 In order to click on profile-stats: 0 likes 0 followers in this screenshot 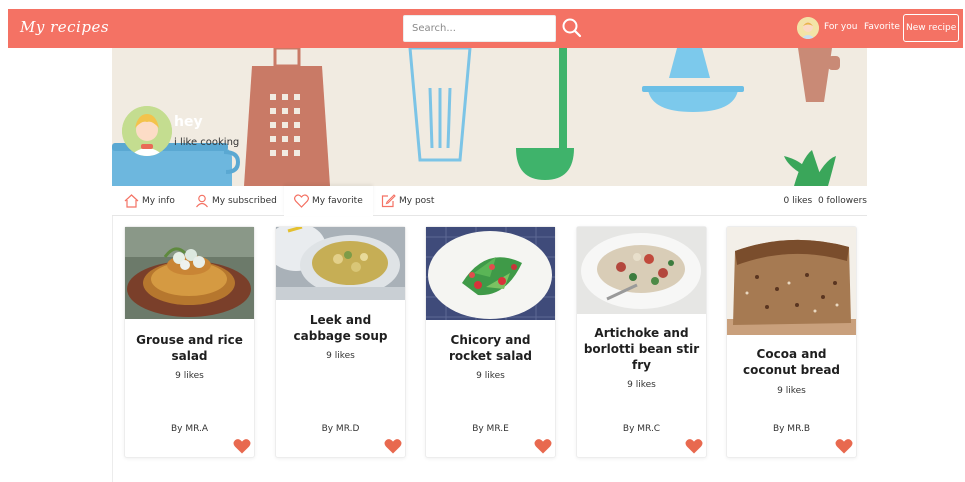, I will do `click(825, 201)`.